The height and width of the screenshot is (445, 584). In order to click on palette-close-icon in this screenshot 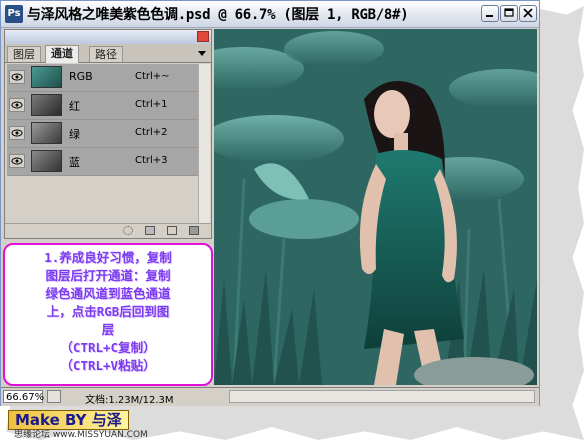, I will do `click(203, 36)`.